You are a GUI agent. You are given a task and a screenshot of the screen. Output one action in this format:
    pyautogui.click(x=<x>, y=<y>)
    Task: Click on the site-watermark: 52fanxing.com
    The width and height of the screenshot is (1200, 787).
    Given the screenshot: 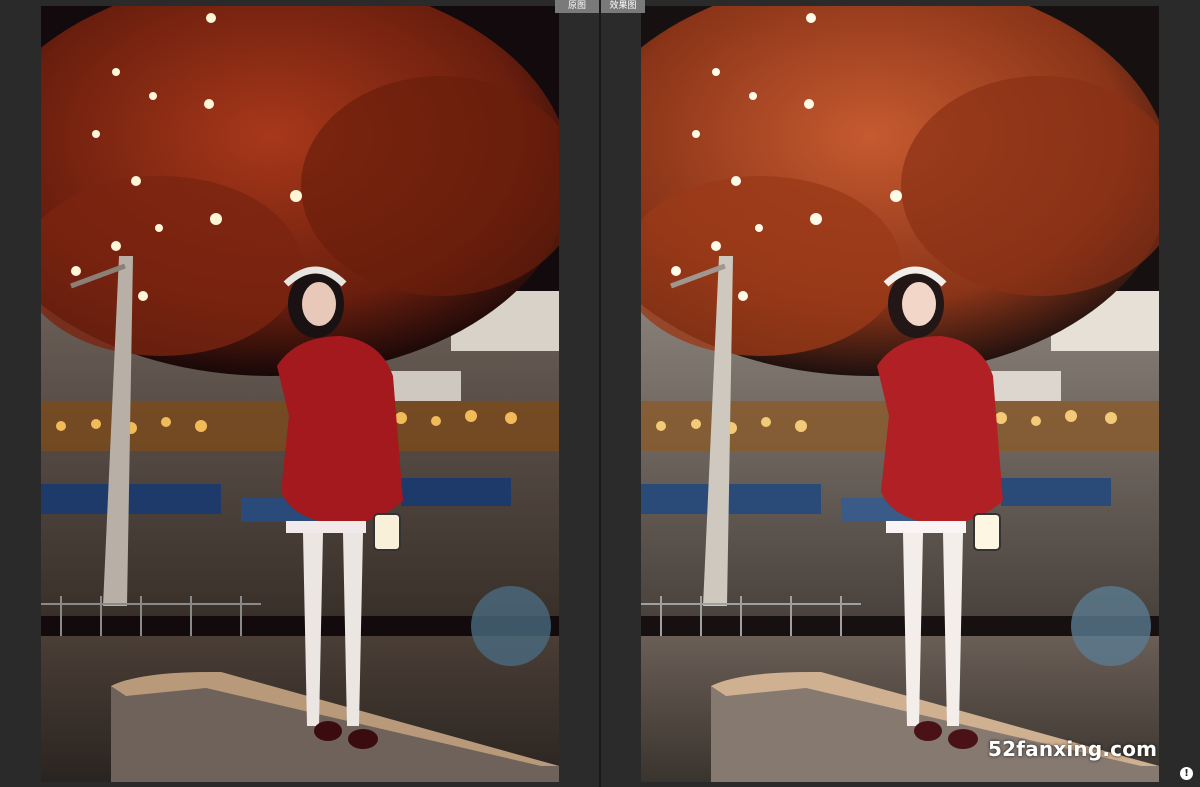 What is the action you would take?
    pyautogui.click(x=1073, y=749)
    